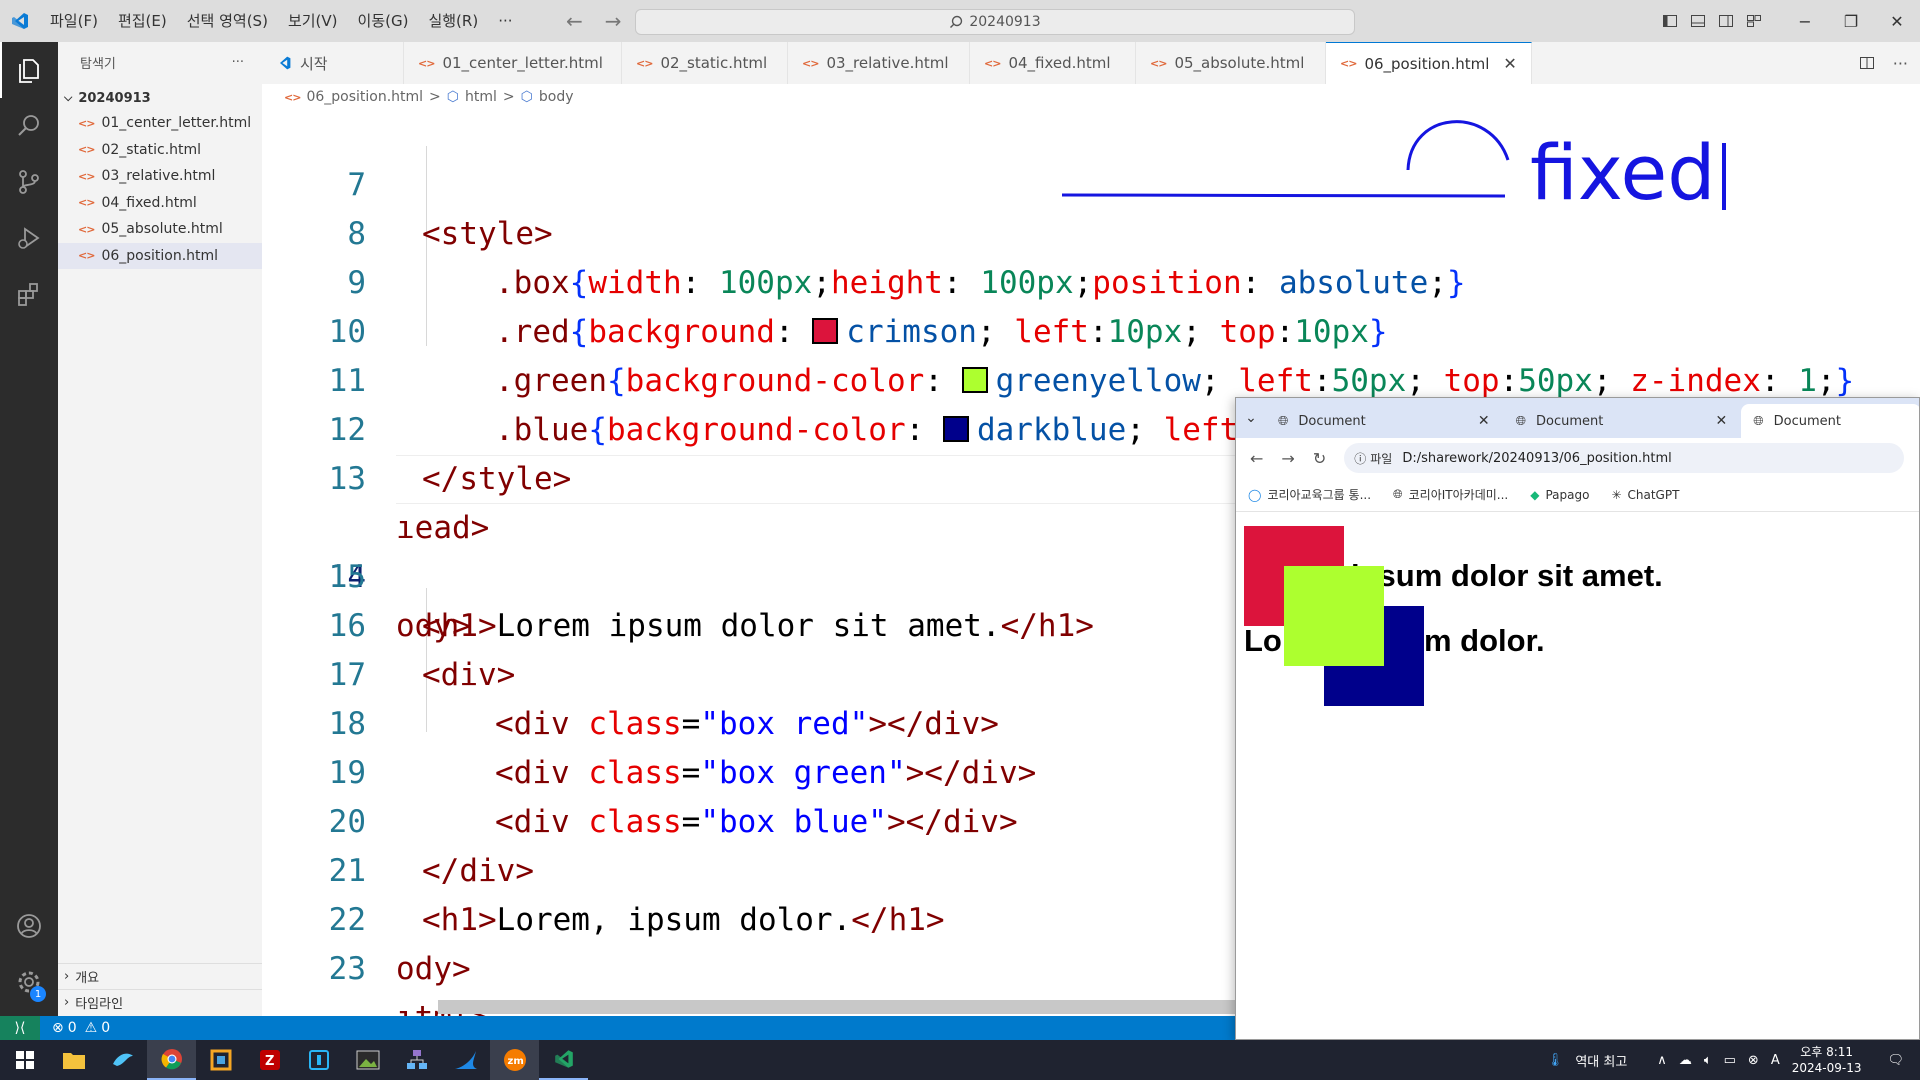  What do you see at coordinates (513, 63) in the screenshot?
I see `tab-01-center-letter: <> 01_center_letter.html` at bounding box center [513, 63].